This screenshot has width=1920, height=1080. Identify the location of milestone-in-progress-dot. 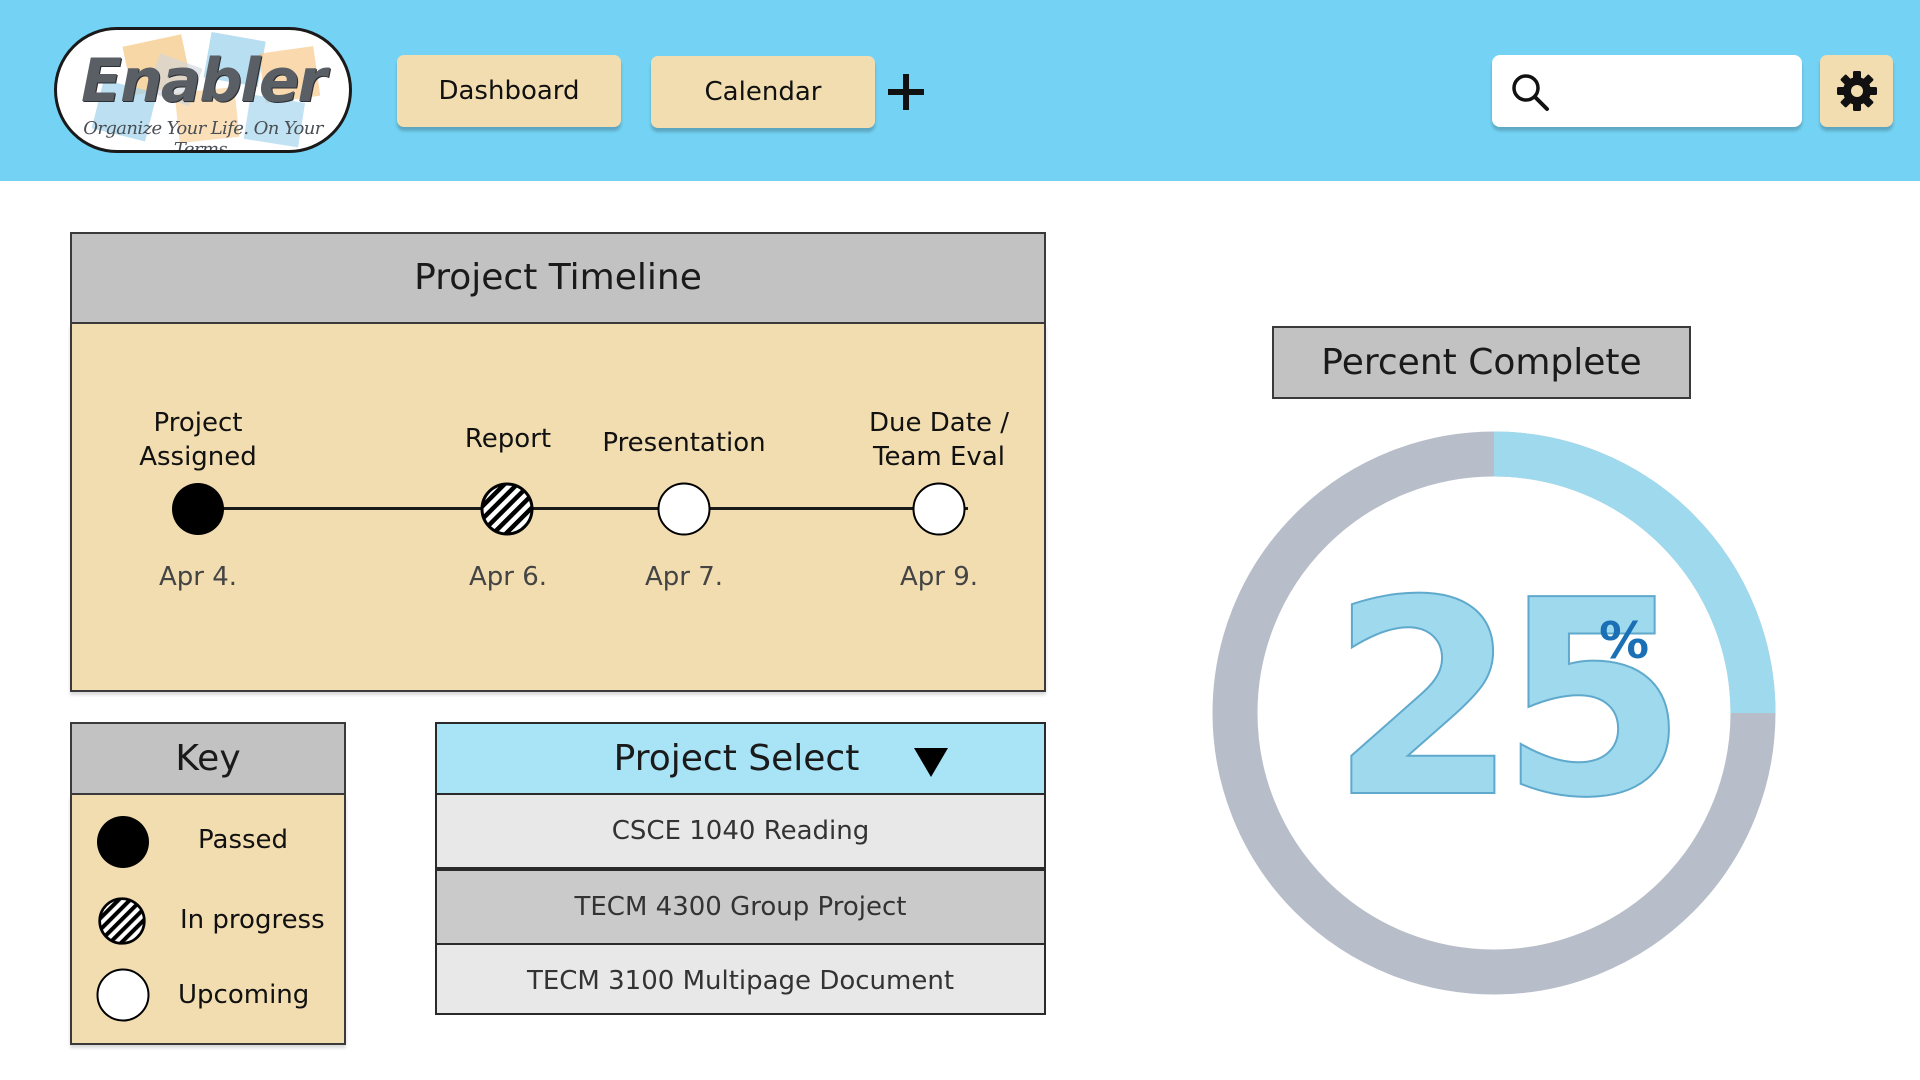
(507, 509).